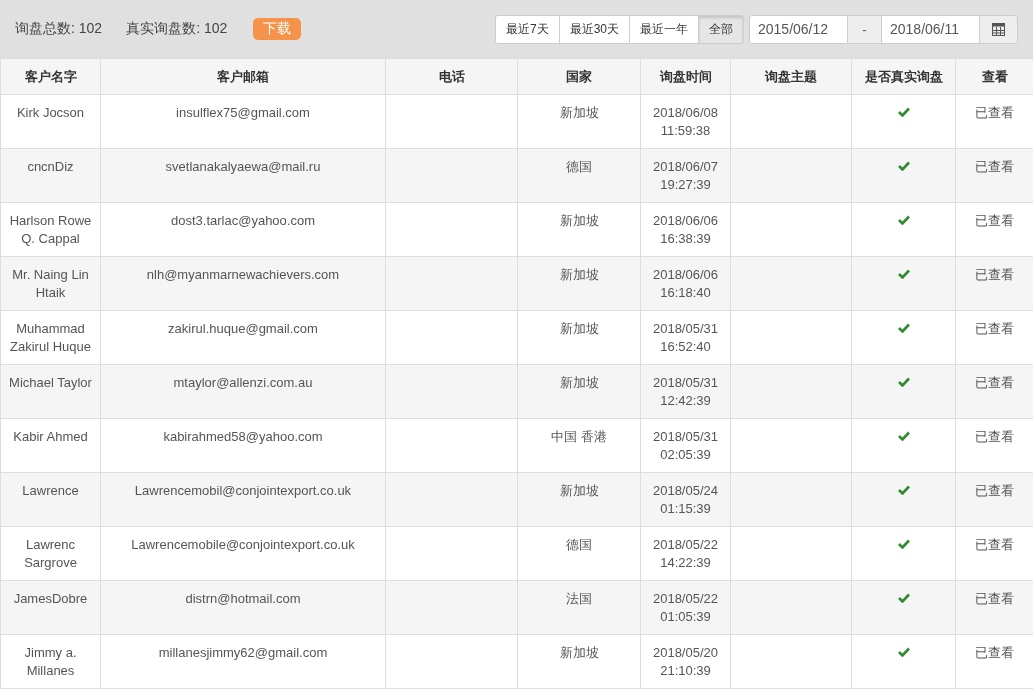  Describe the element at coordinates (930, 29) in the screenshot. I see `end-date-field: 2018/06/11` at that location.